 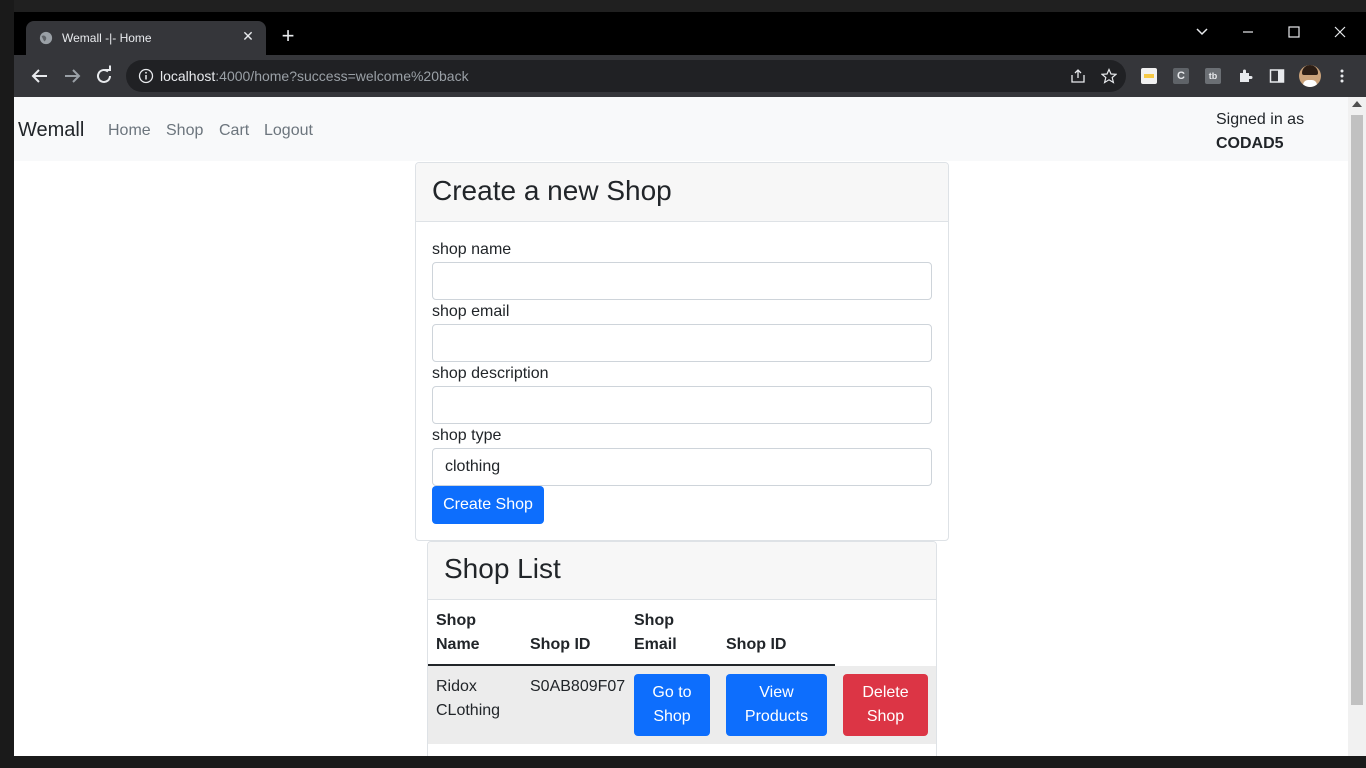 What do you see at coordinates (682, 343) in the screenshot?
I see `shop-email-input` at bounding box center [682, 343].